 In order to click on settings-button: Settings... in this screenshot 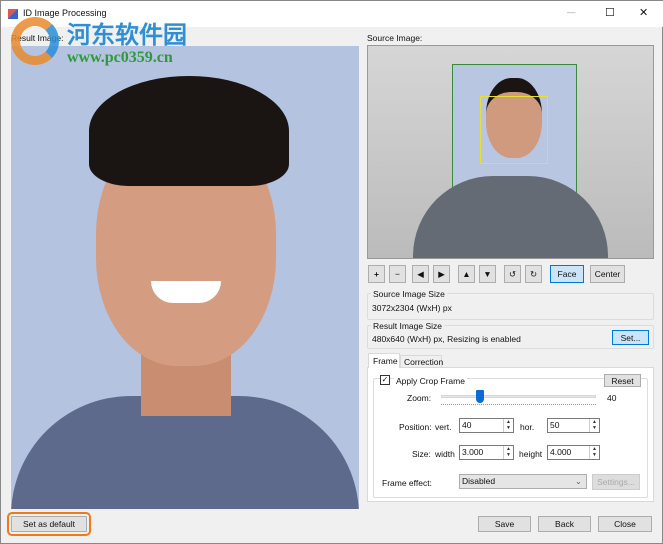, I will do `click(616, 482)`.